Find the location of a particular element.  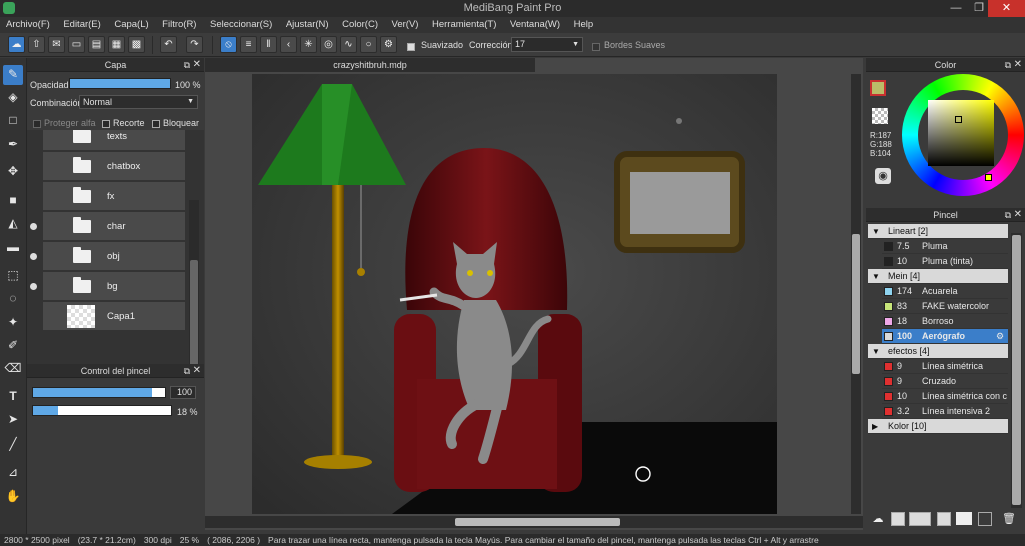

layer-row: bg is located at coordinates (107, 286).